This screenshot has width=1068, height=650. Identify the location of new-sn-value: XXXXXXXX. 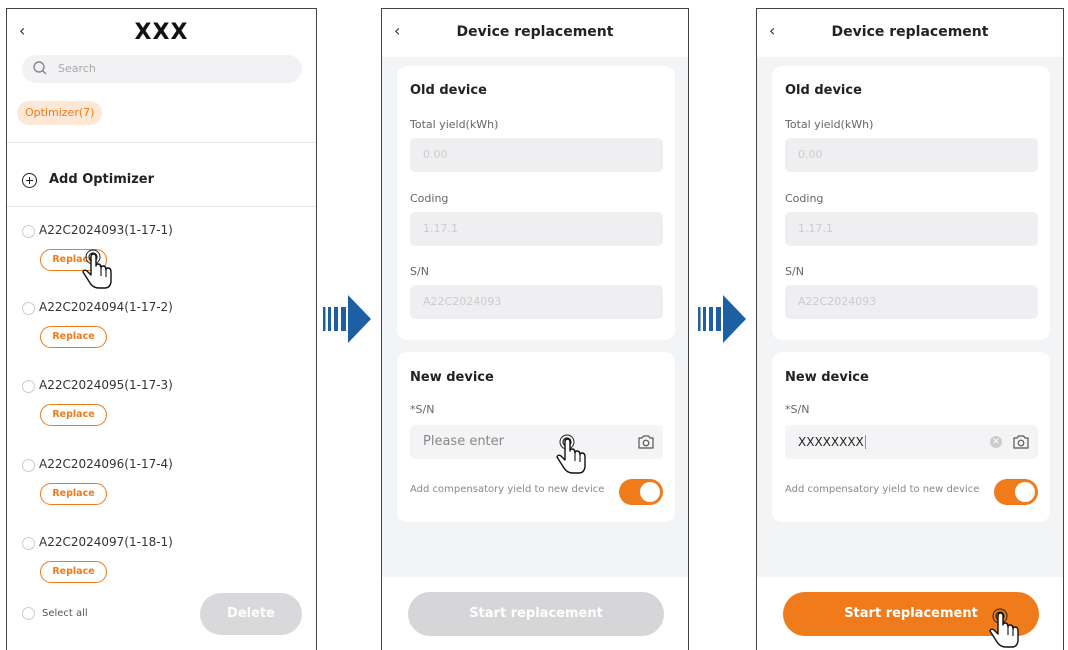
(832, 442).